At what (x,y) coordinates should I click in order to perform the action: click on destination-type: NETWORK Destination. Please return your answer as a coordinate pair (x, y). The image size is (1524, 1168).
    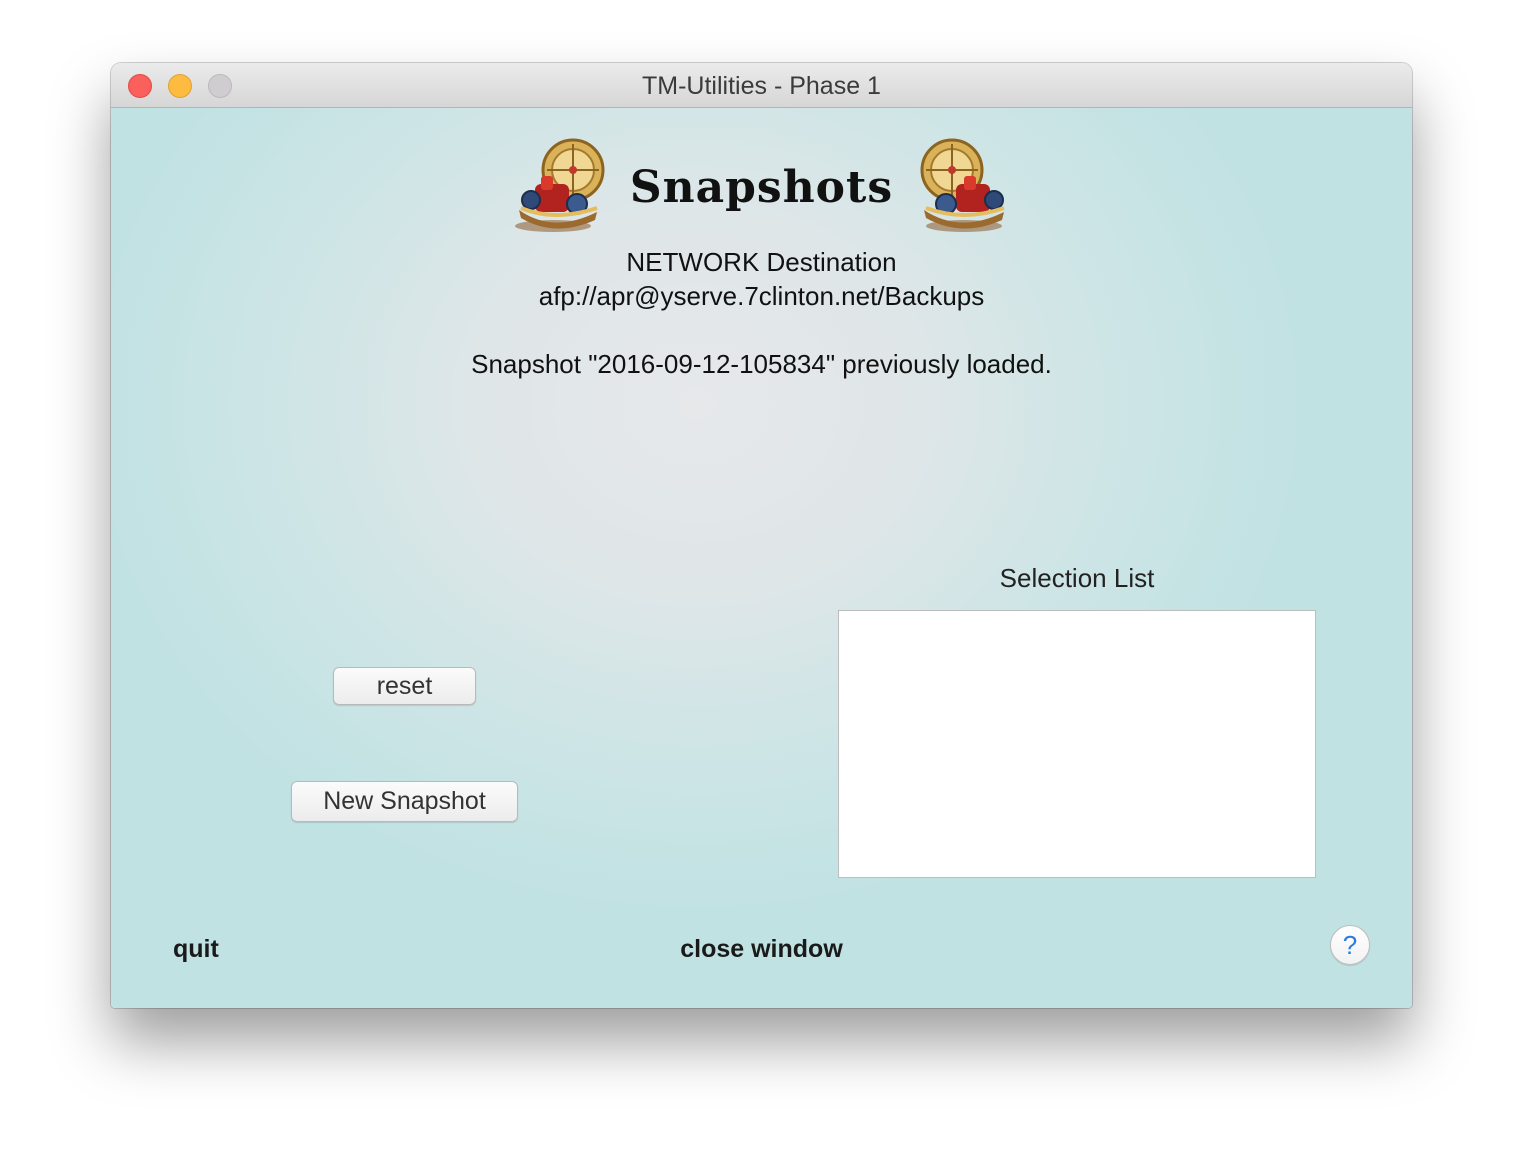
    Looking at the image, I should click on (761, 262).